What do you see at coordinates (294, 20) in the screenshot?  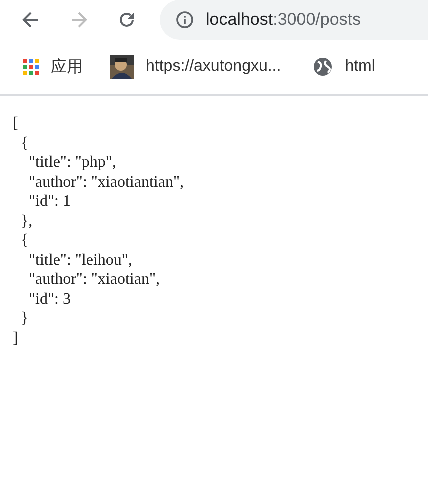 I see `address-bar: localhost:3000/posts` at bounding box center [294, 20].